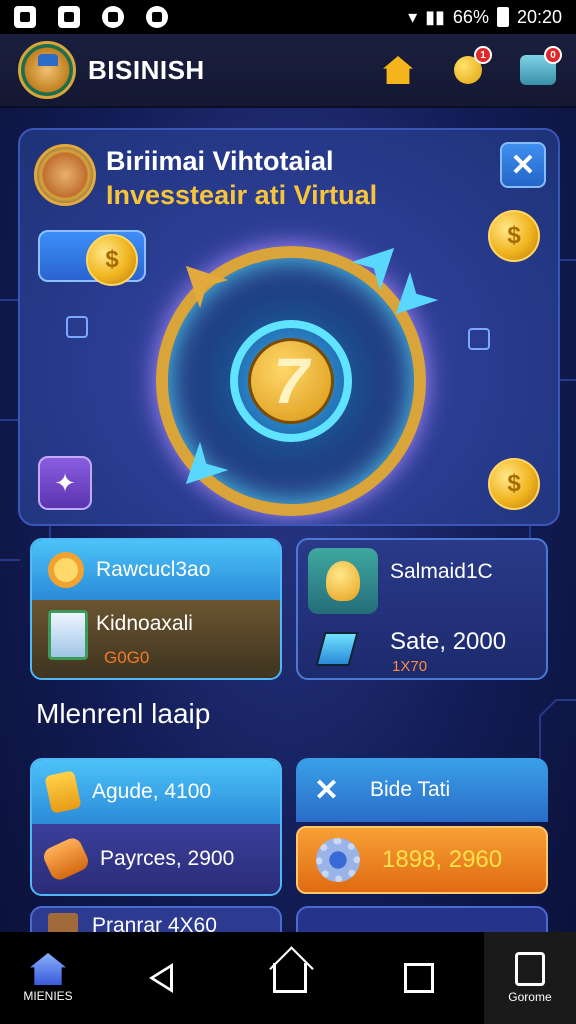 This screenshot has height=1024, width=576. What do you see at coordinates (502, 17) in the screenshot?
I see `battery-icon` at bounding box center [502, 17].